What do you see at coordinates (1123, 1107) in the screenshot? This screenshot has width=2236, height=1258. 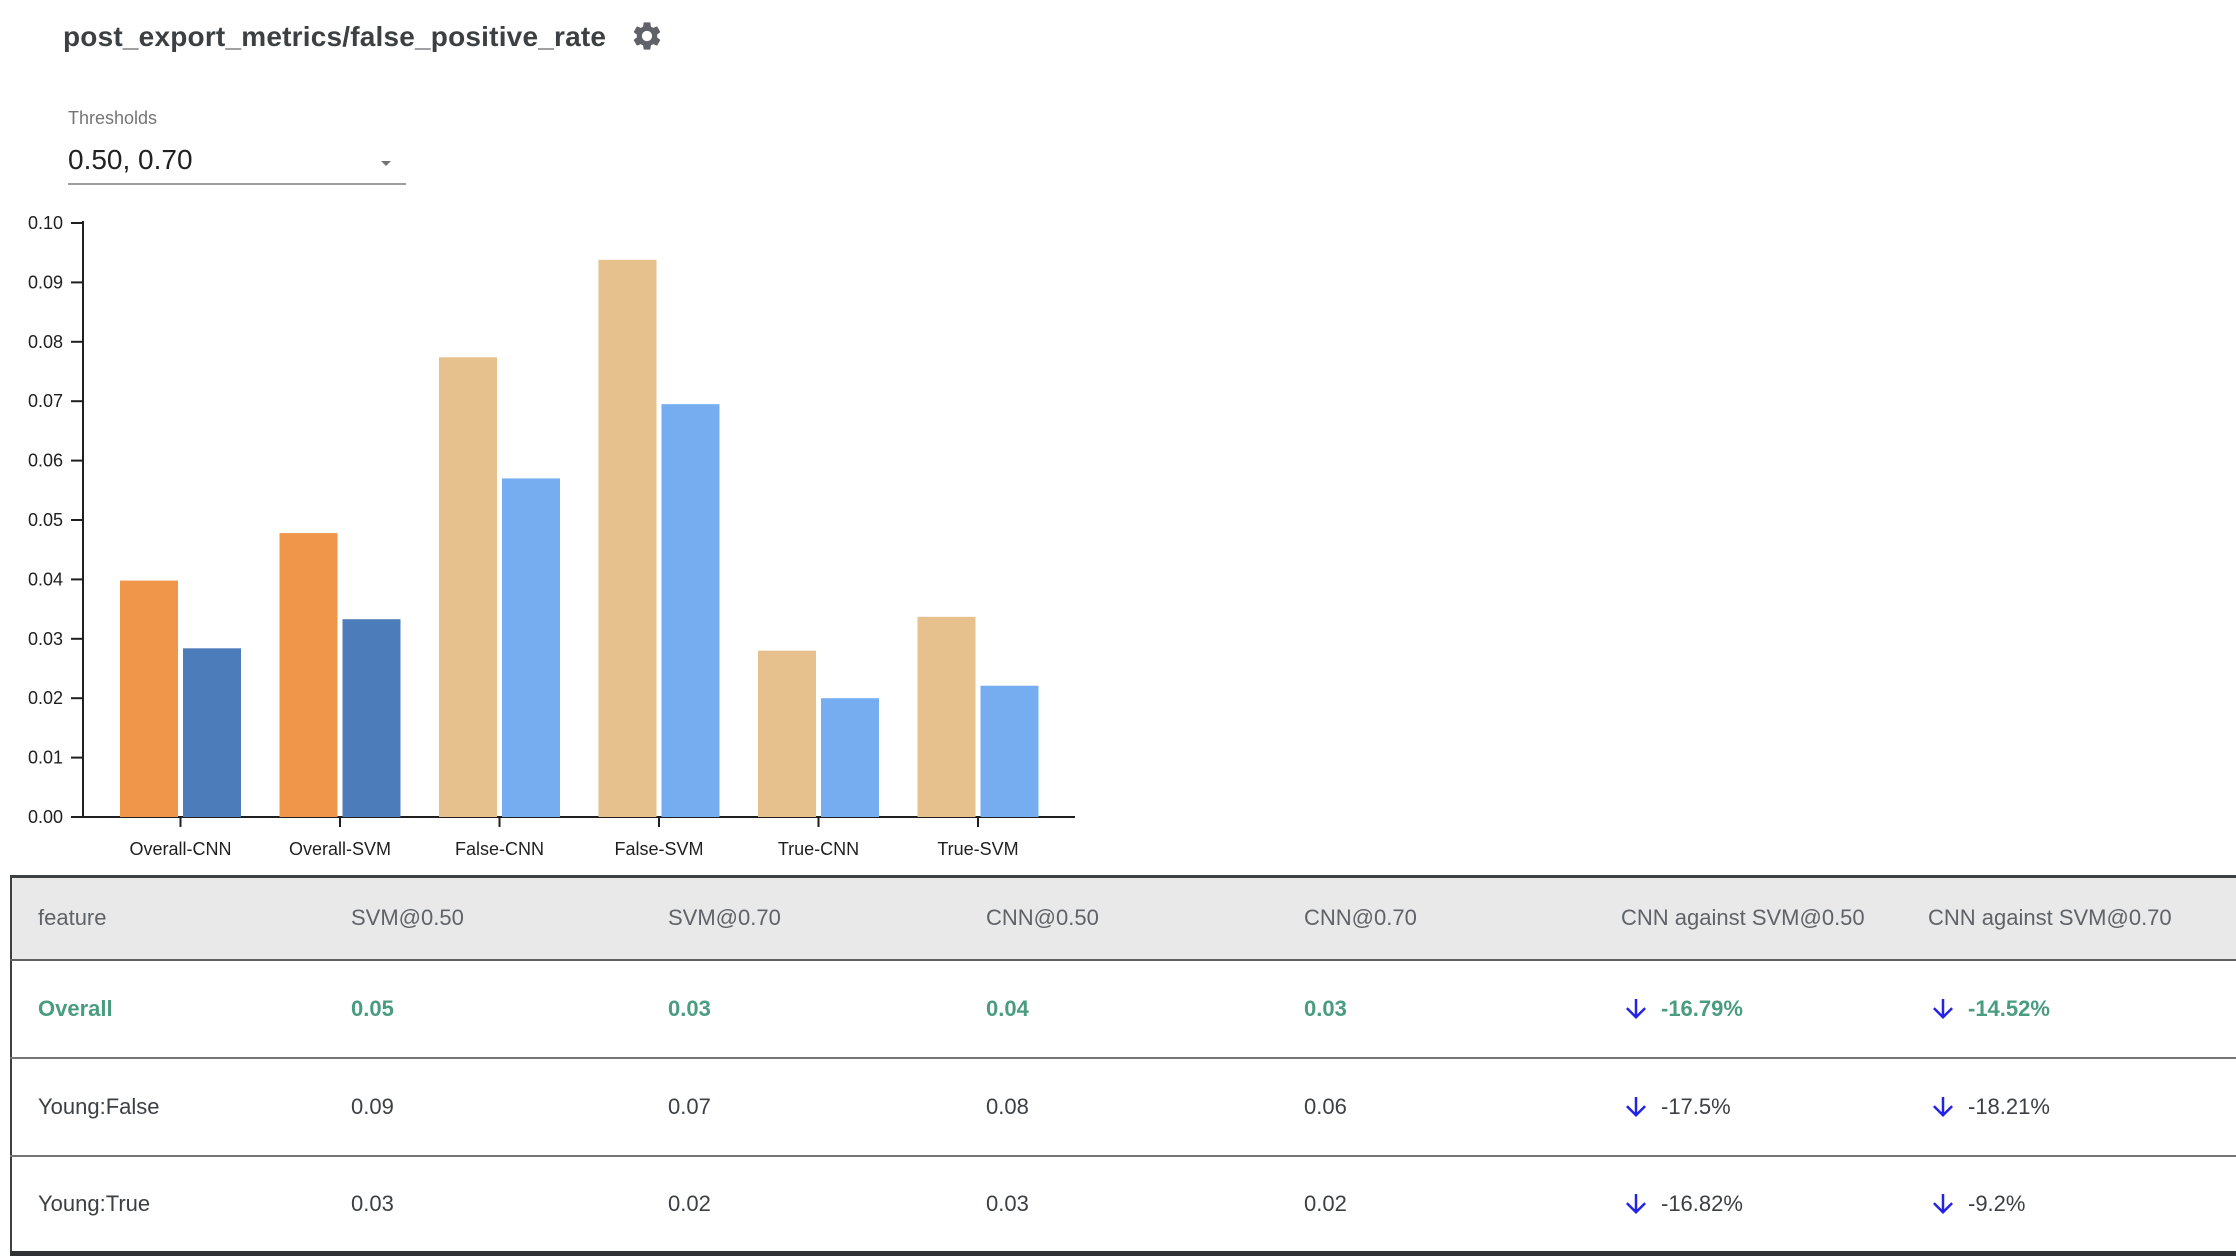 I see `table-row-young-false: Young:False 0.09 0.07 0.08 0.06 -17.5% -18.21%` at bounding box center [1123, 1107].